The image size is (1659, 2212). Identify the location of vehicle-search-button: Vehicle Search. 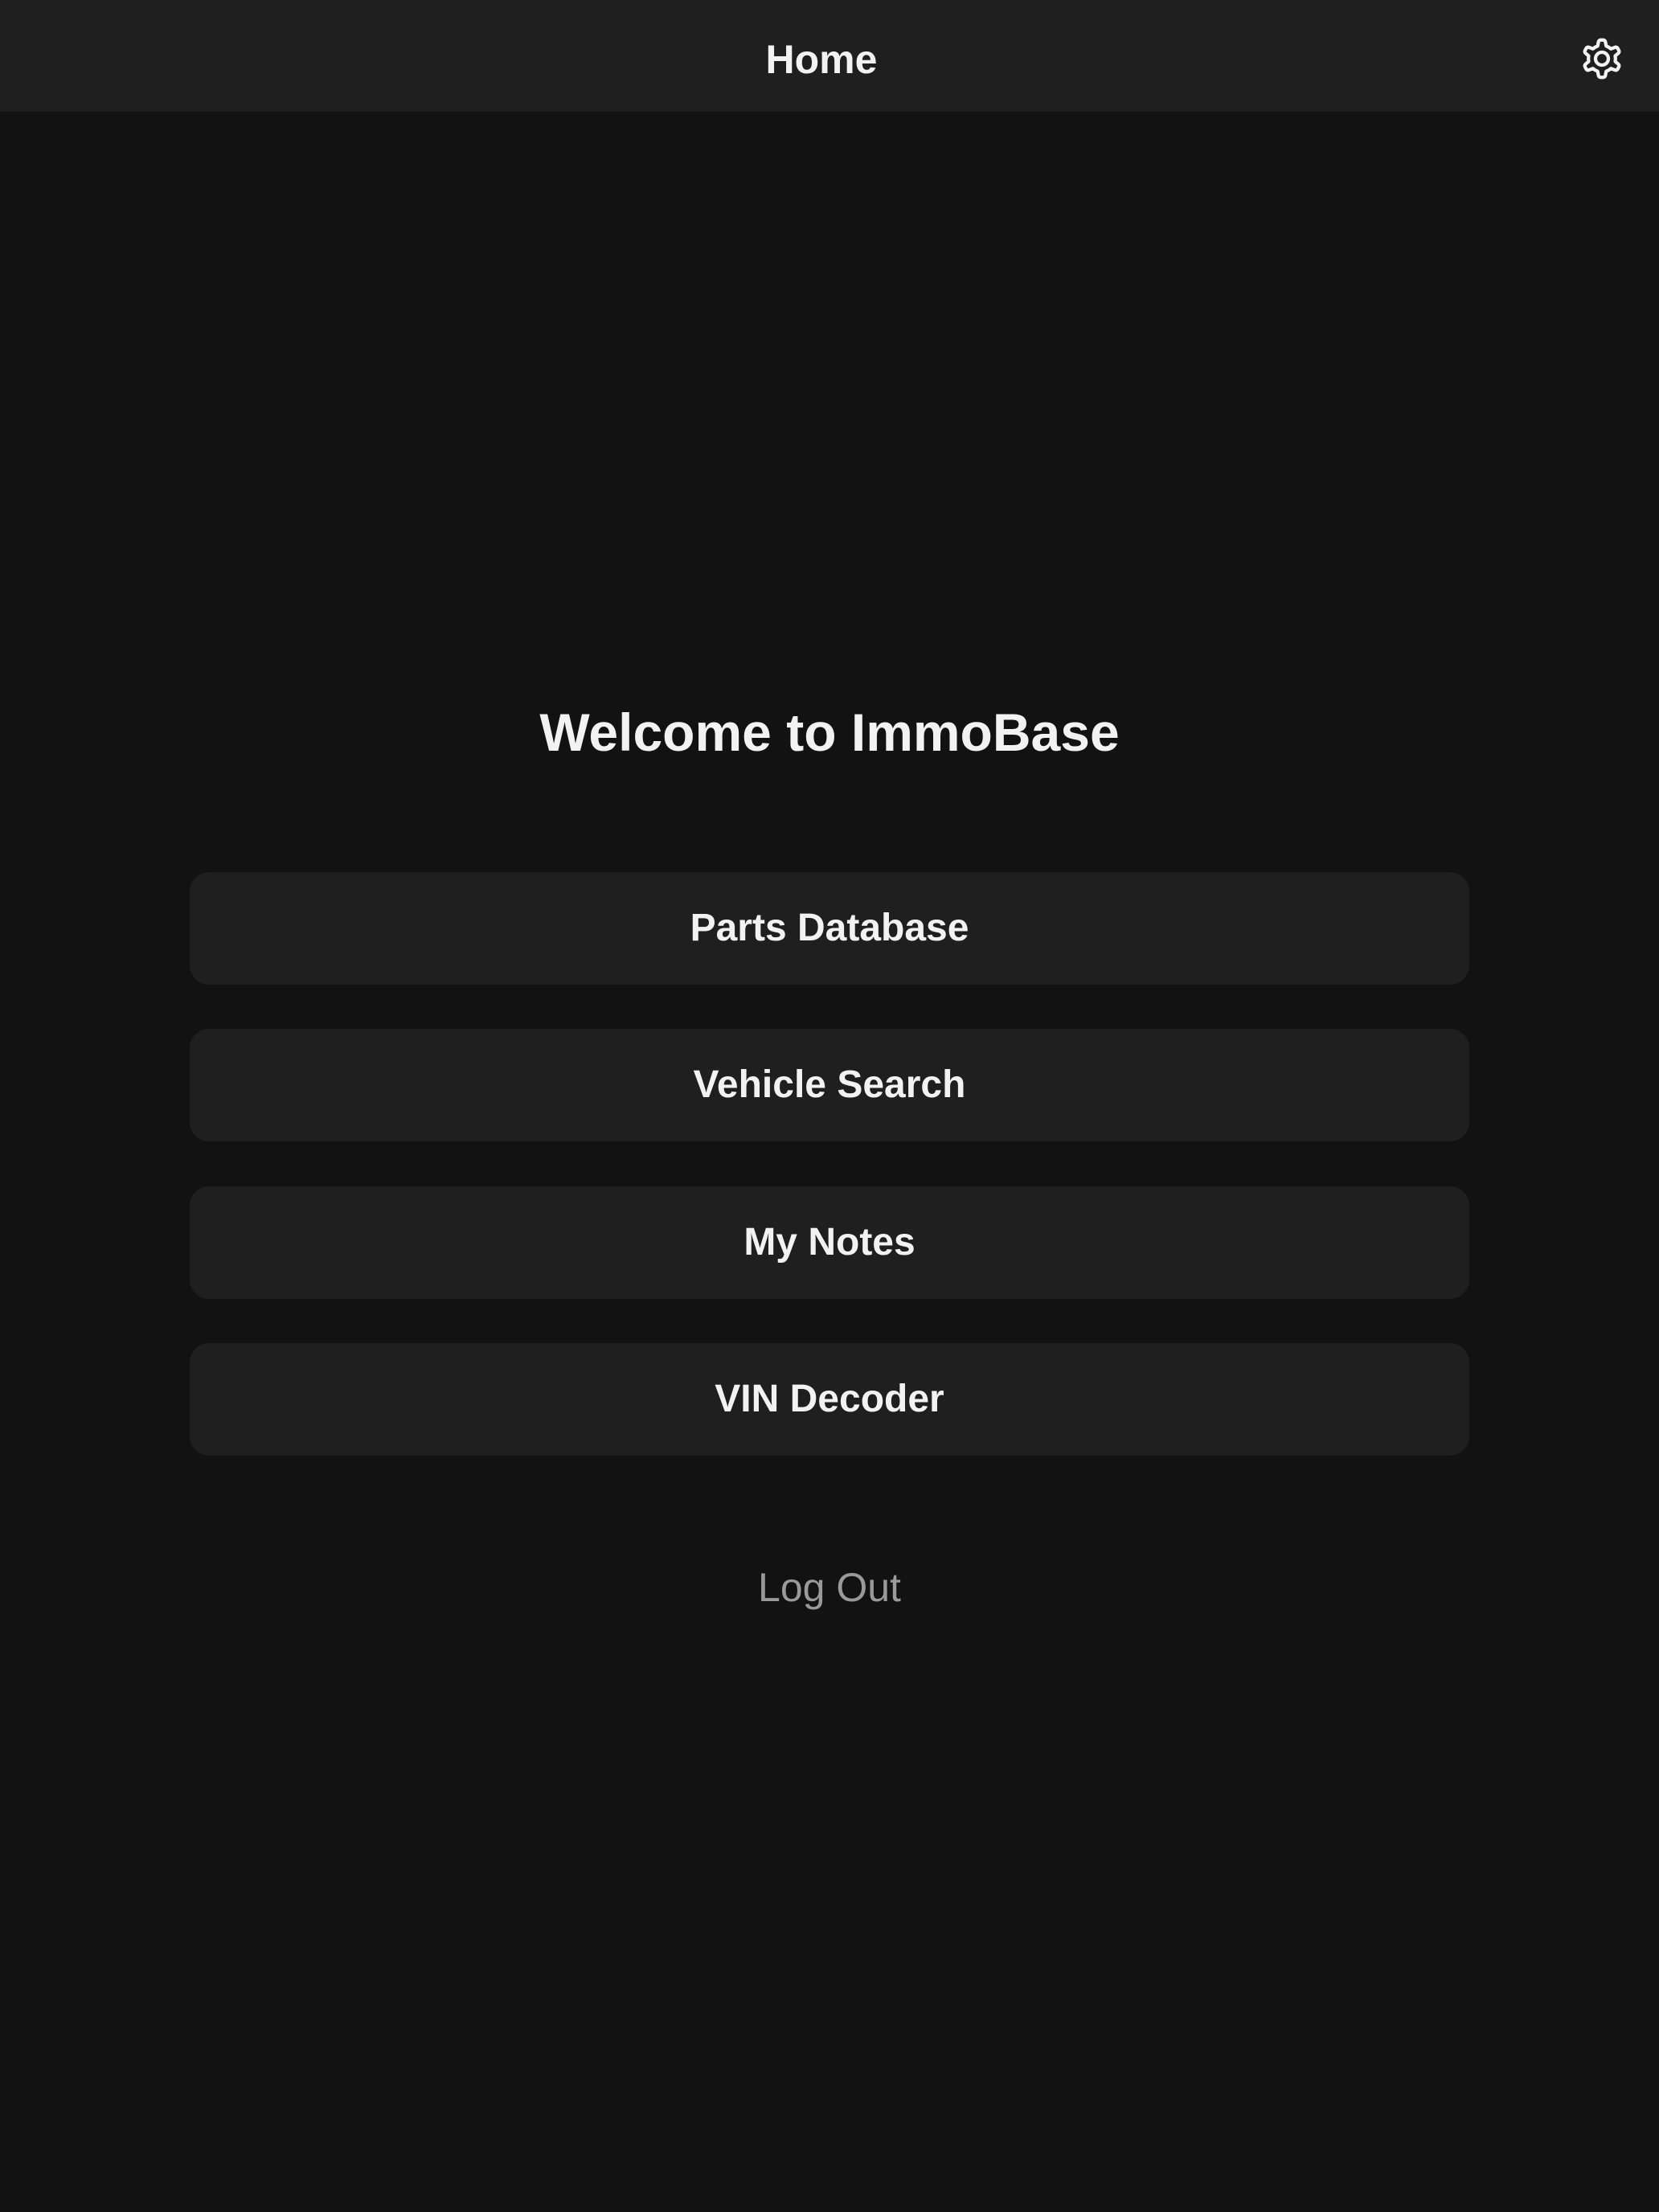
(829, 1085).